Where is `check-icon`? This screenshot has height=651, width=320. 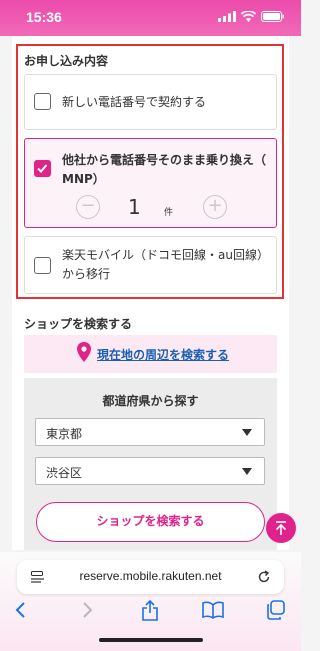
check-icon is located at coordinates (42, 168).